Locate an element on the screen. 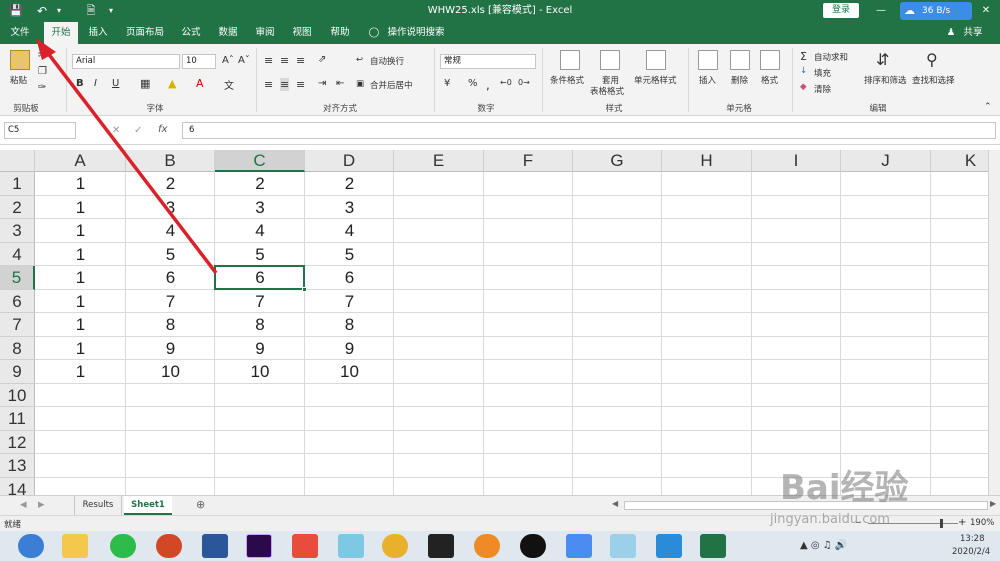  cell-d9: 10 is located at coordinates (349, 372).